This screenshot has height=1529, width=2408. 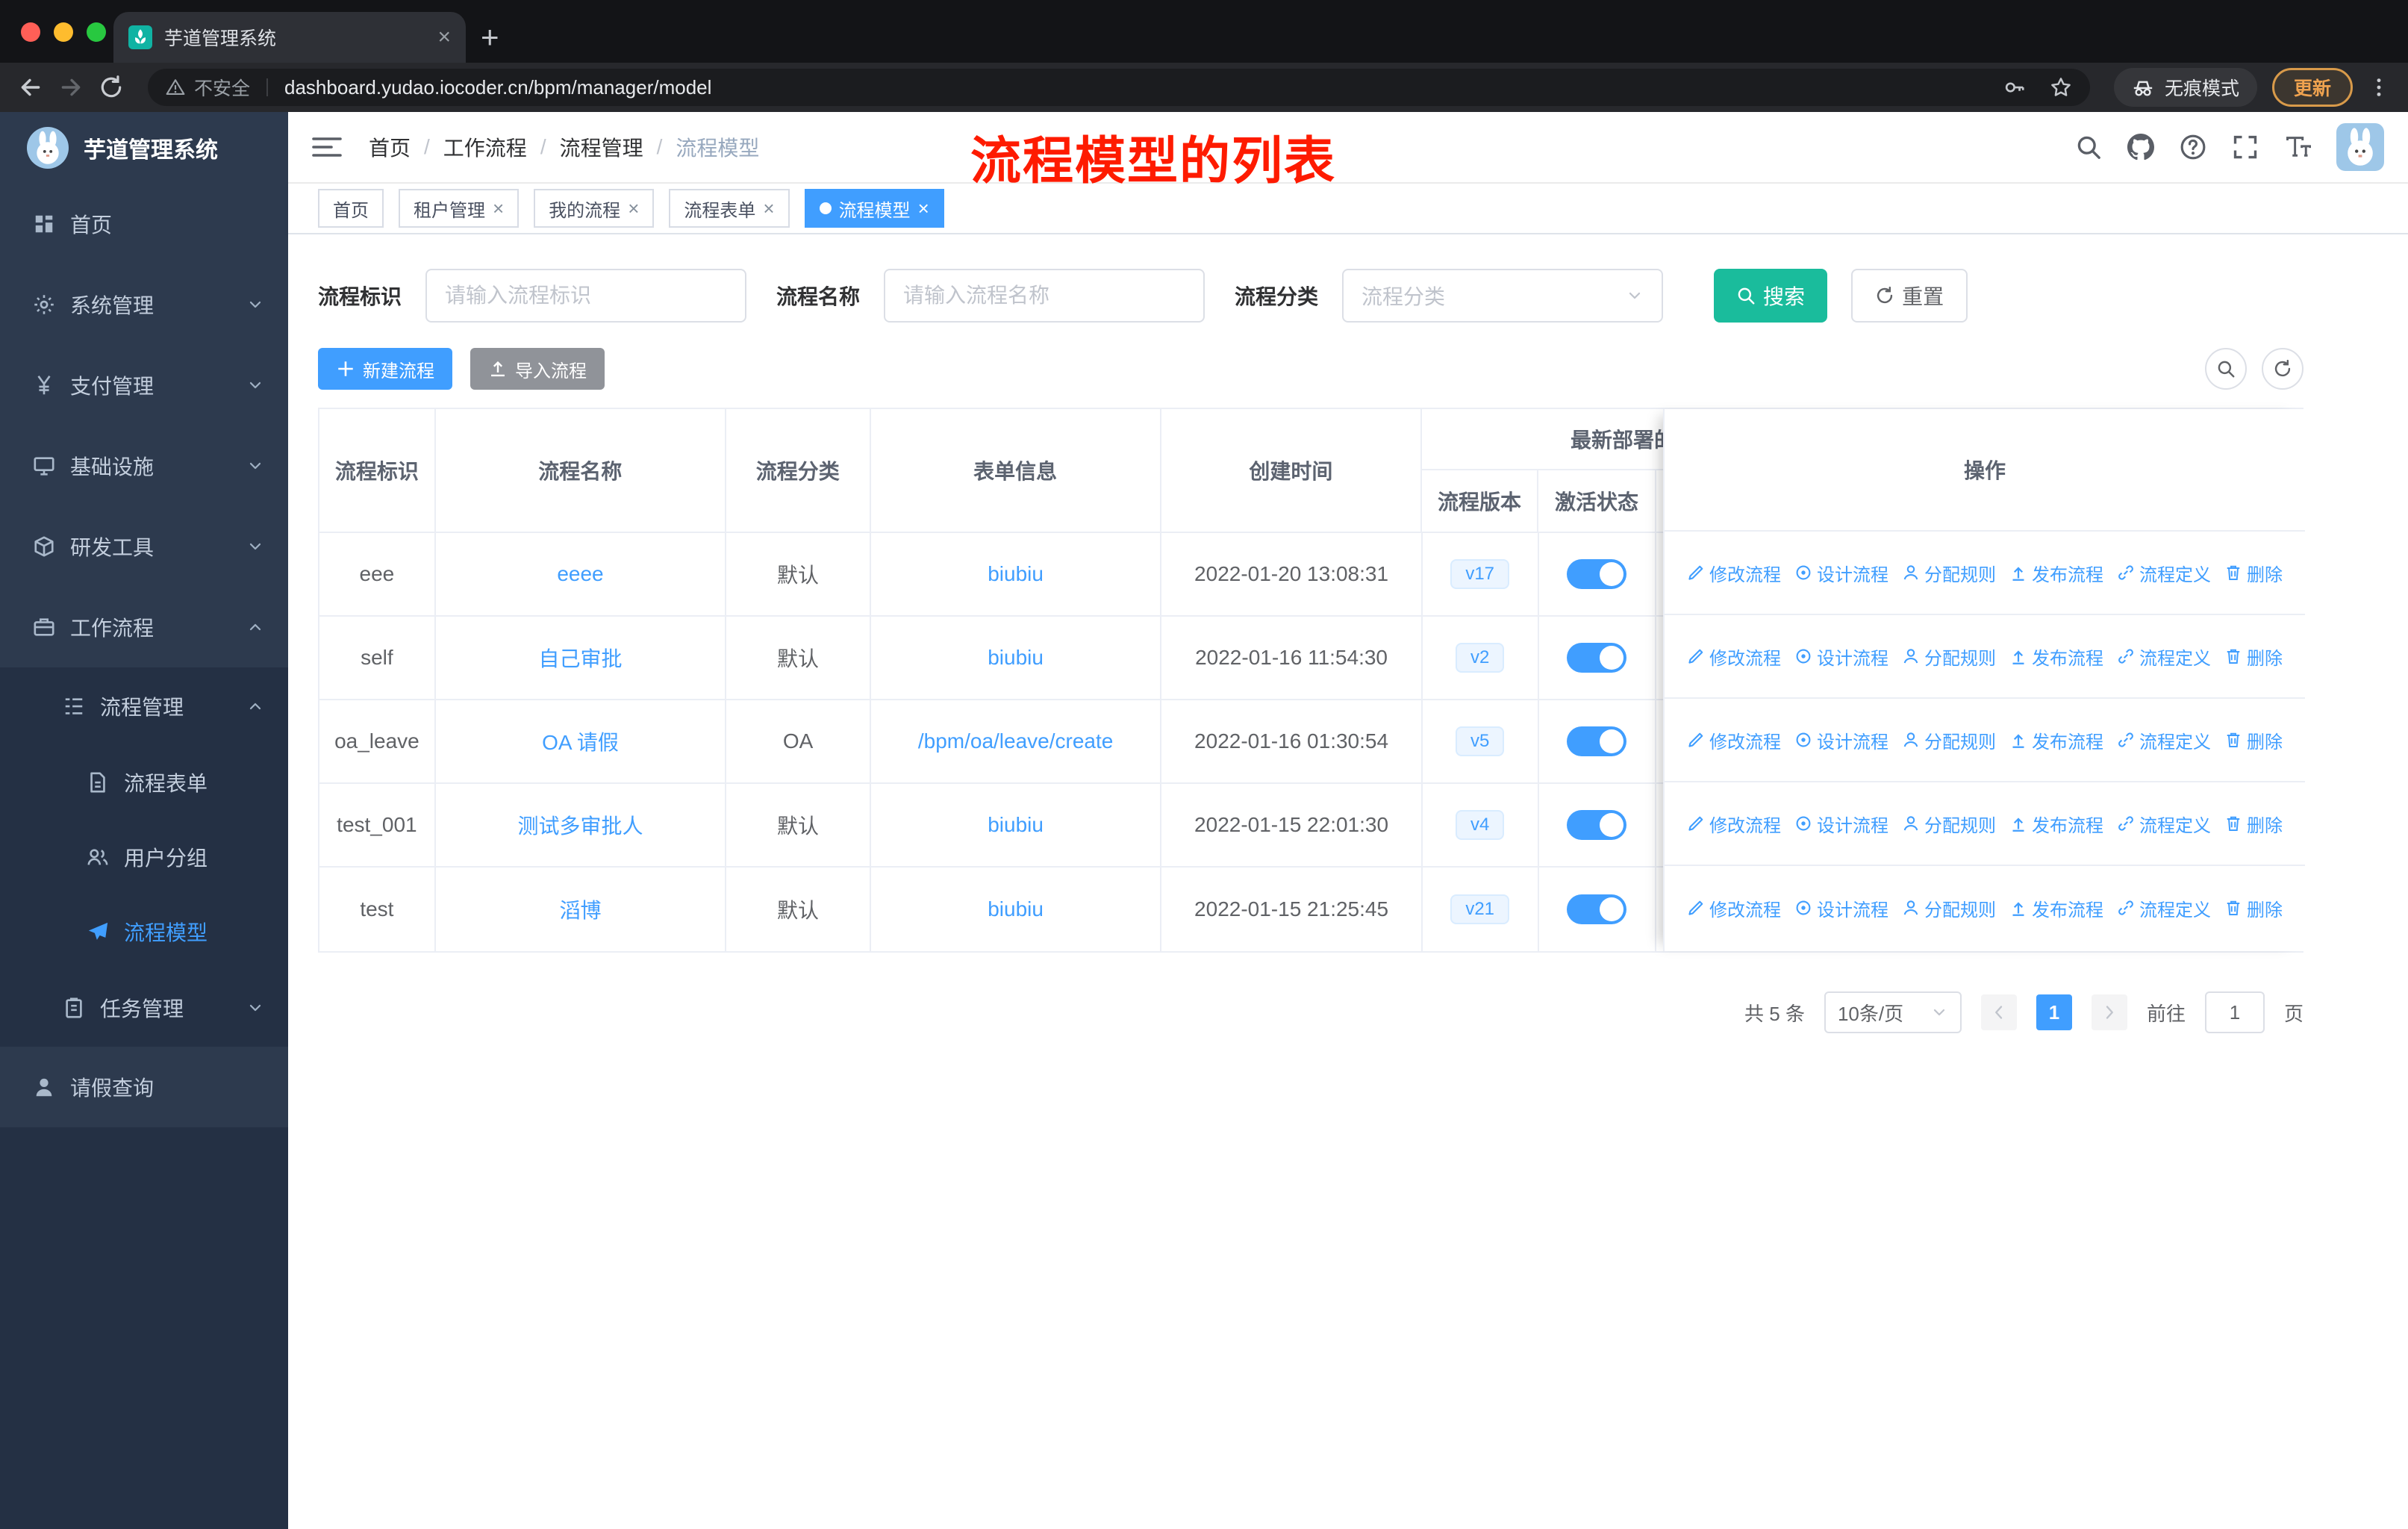 What do you see at coordinates (2193, 147) in the screenshot?
I see `help-icon` at bounding box center [2193, 147].